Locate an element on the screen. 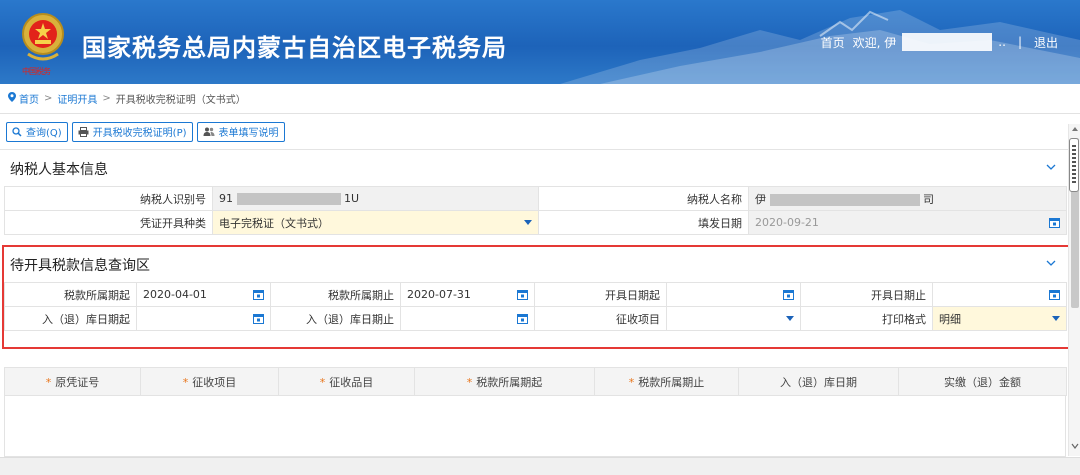 The width and height of the screenshot is (1080, 475). voucher-type-label: 凭证开具种类 is located at coordinates (108, 222).